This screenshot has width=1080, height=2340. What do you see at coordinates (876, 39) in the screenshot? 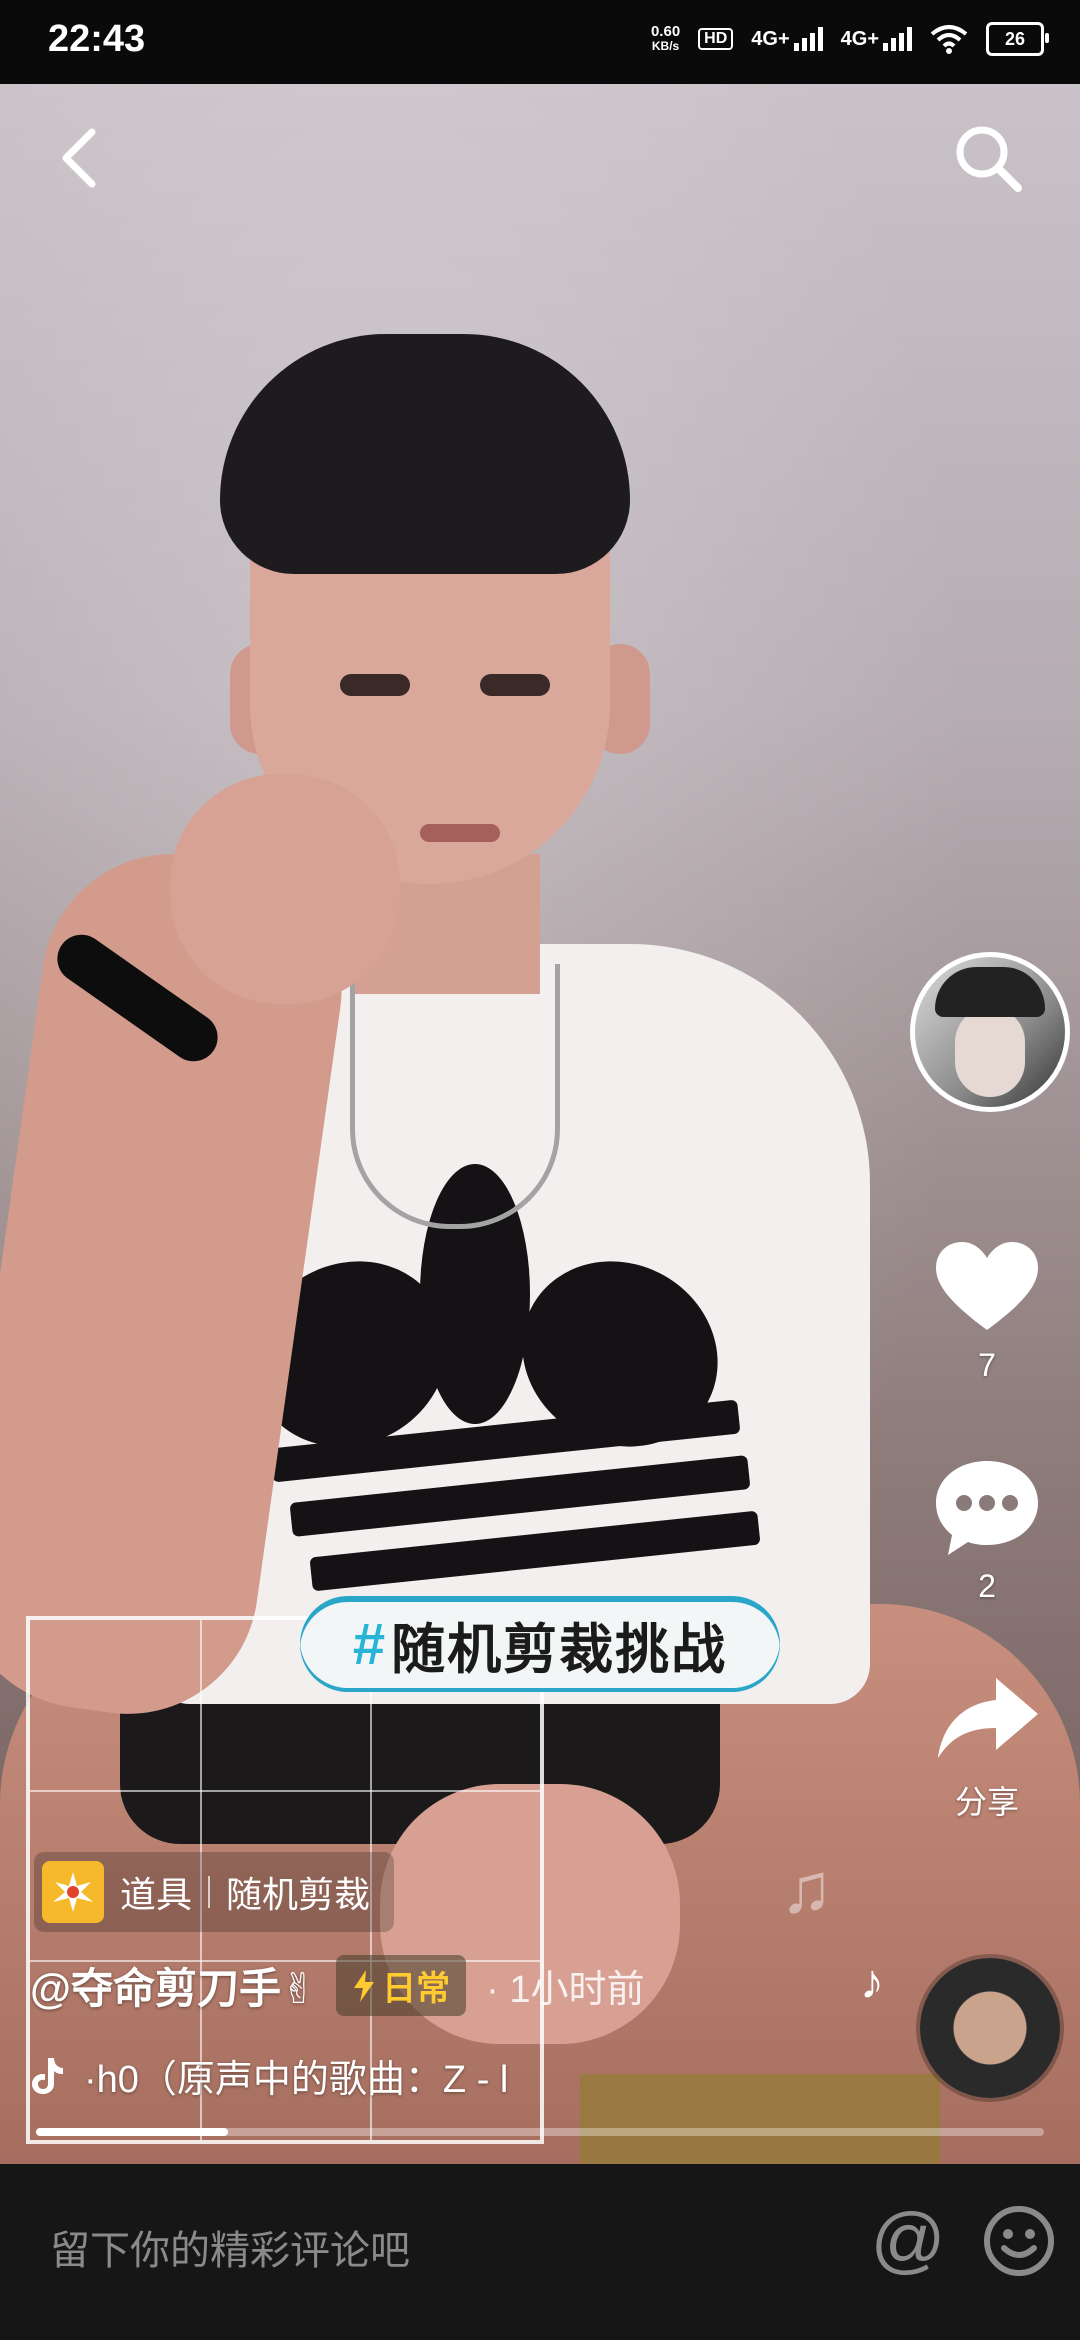
I see `signal-icon-2: 4G+` at bounding box center [876, 39].